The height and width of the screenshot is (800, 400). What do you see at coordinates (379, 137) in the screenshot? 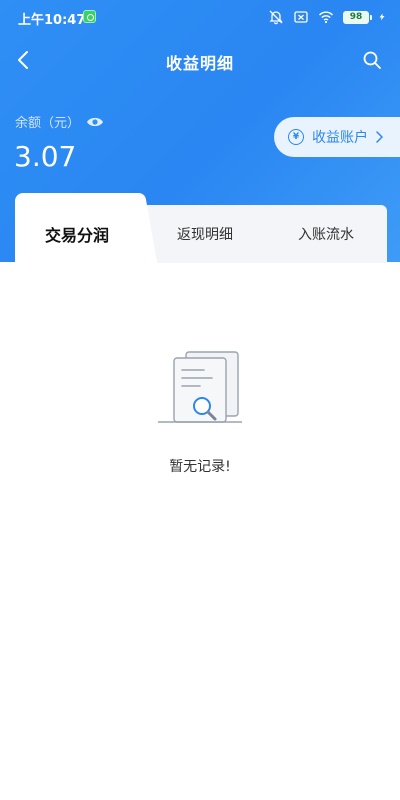
I see `chevron-right-icon` at bounding box center [379, 137].